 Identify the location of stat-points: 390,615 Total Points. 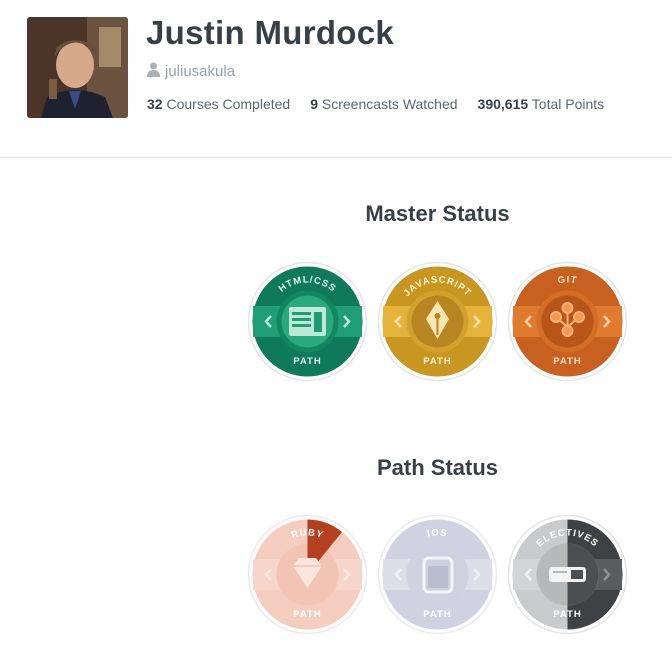
(541, 104).